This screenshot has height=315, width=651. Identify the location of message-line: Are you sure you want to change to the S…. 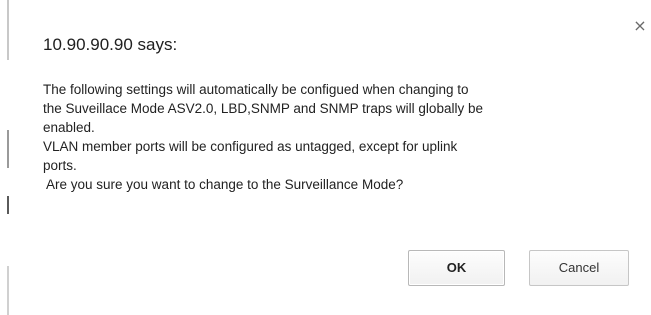
(223, 184).